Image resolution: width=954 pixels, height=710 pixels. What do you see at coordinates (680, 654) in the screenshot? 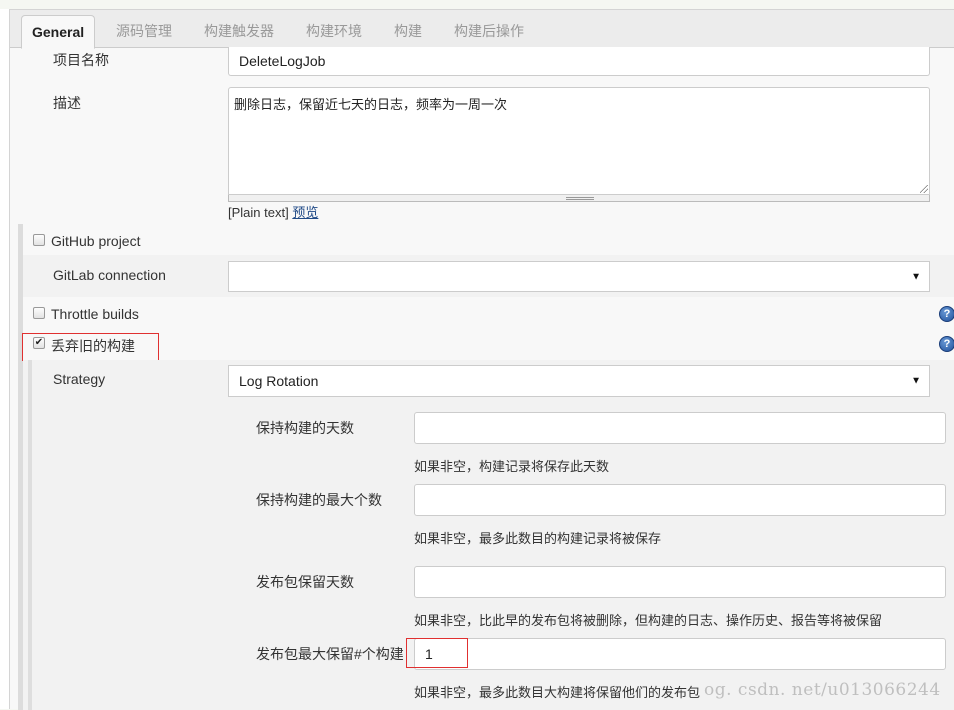
I see `artifact-max-input: 1` at bounding box center [680, 654].